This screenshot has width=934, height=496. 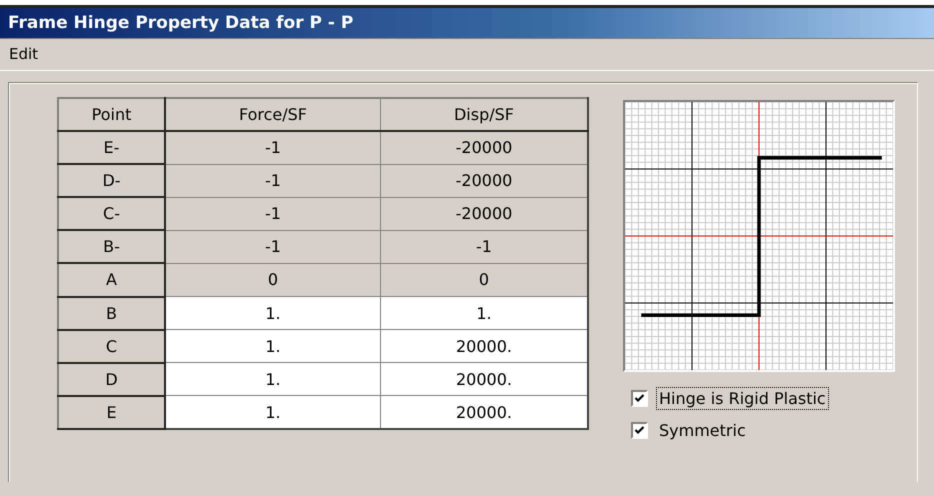 What do you see at coordinates (111, 412) in the screenshot?
I see `row-label: E` at bounding box center [111, 412].